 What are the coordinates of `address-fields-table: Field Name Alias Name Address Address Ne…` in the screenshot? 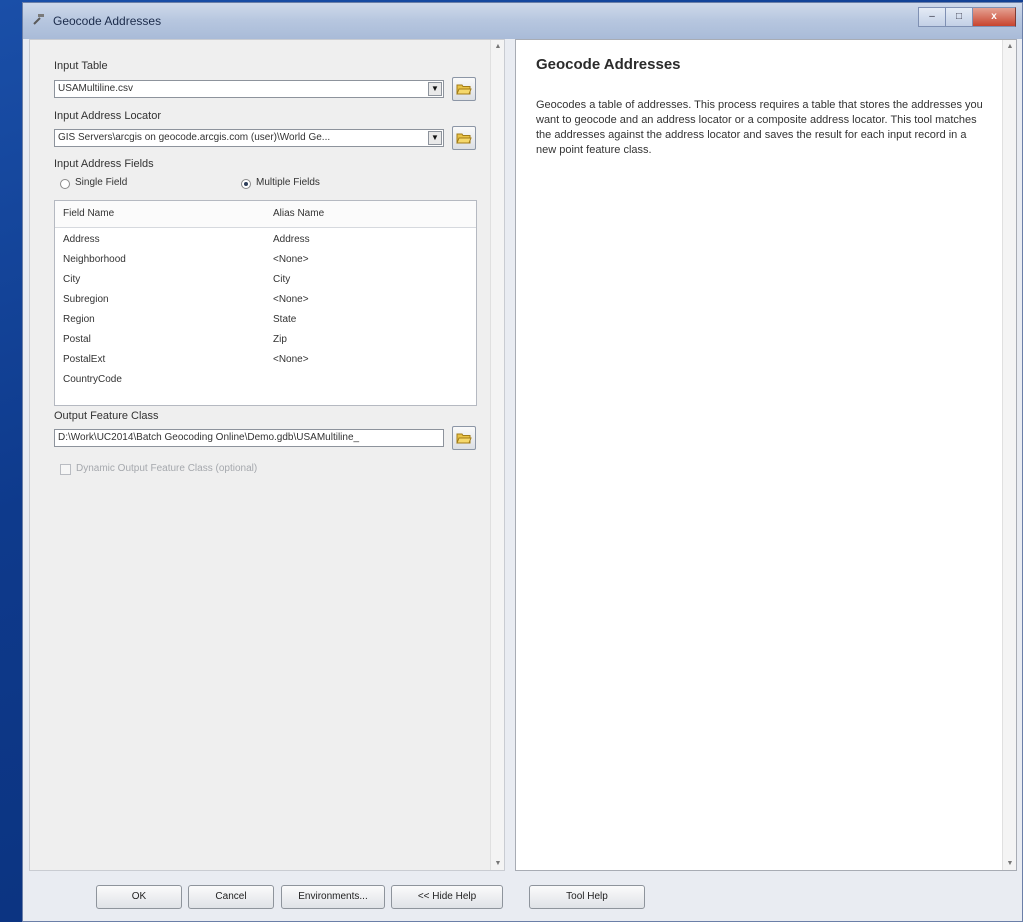 It's located at (265, 303).